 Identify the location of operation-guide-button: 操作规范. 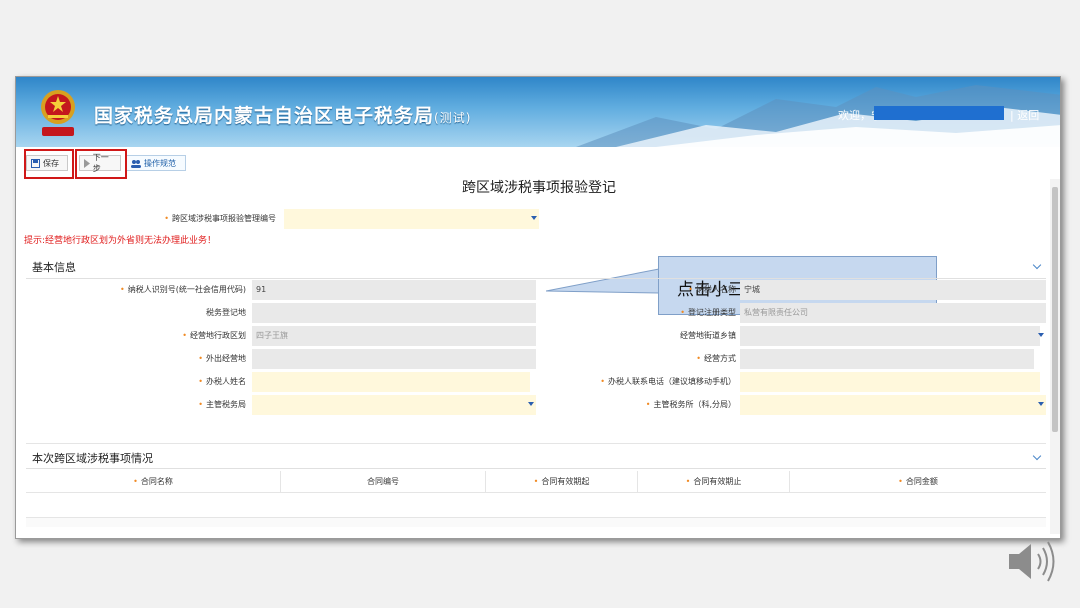
(156, 163).